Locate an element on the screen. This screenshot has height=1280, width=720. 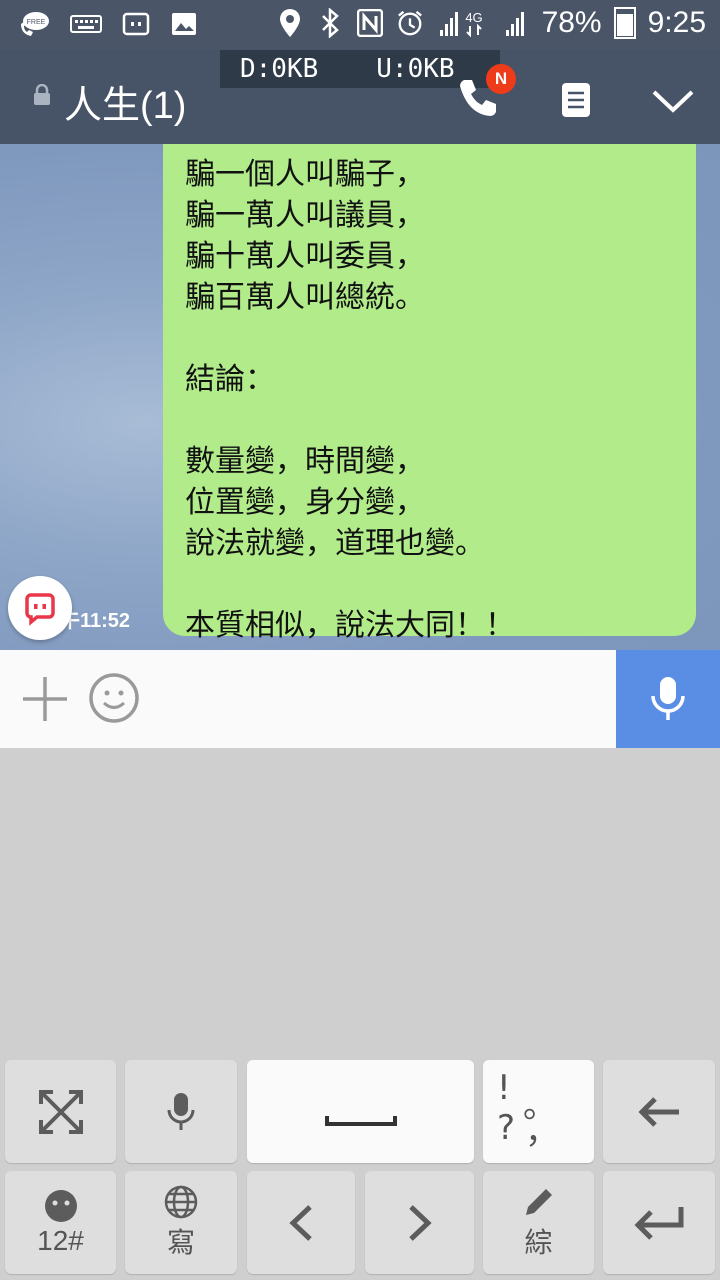
upload-speed: U:0KB is located at coordinates (415, 69).